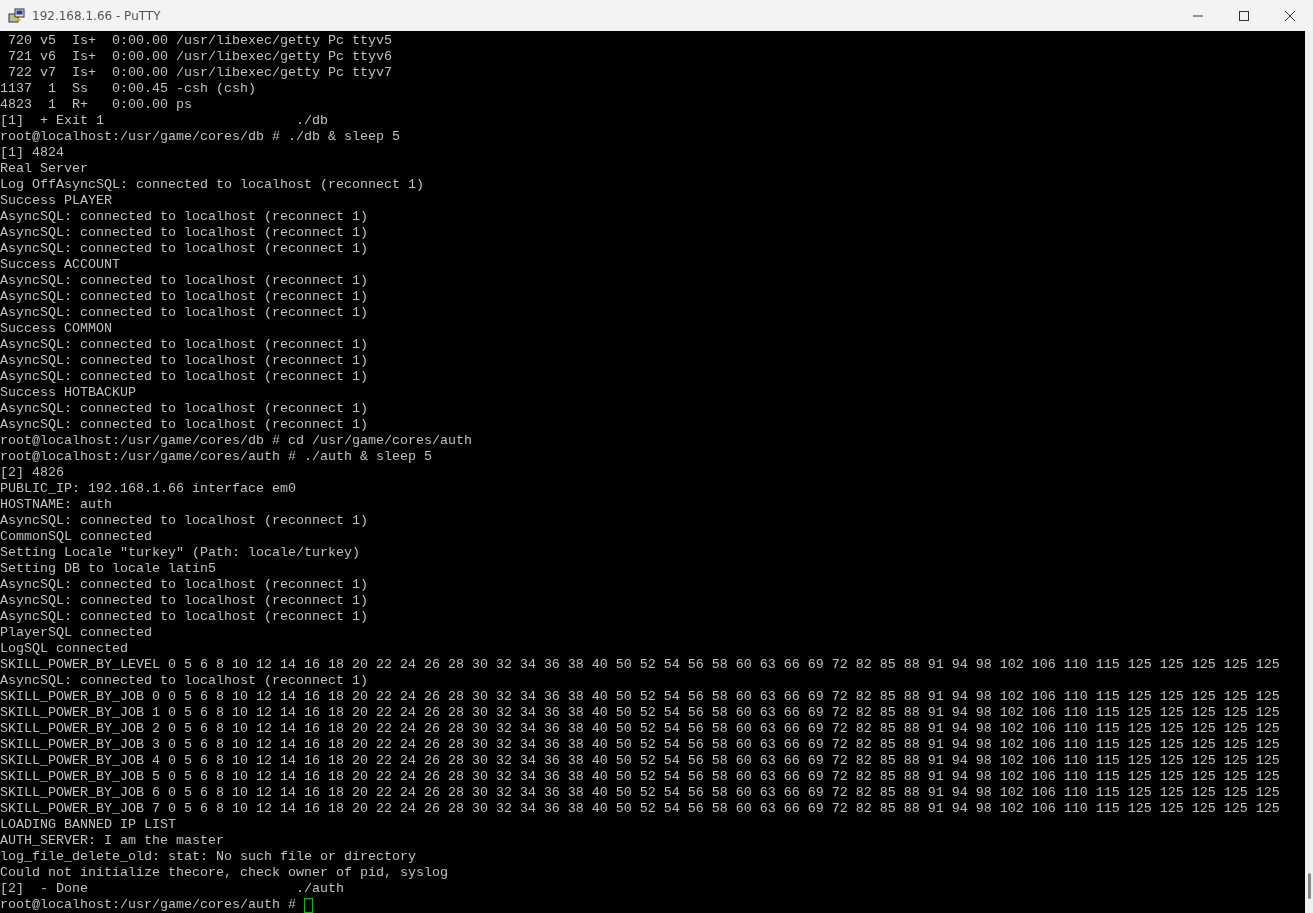 The height and width of the screenshot is (913, 1313). Describe the element at coordinates (108, 569) in the screenshot. I see `terminal-line: Setting DB to locale latin5` at that location.